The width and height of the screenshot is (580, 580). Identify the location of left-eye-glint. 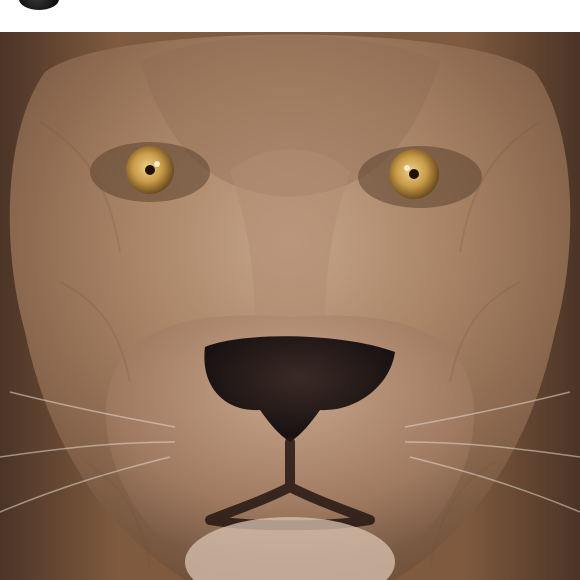
(157, 164).